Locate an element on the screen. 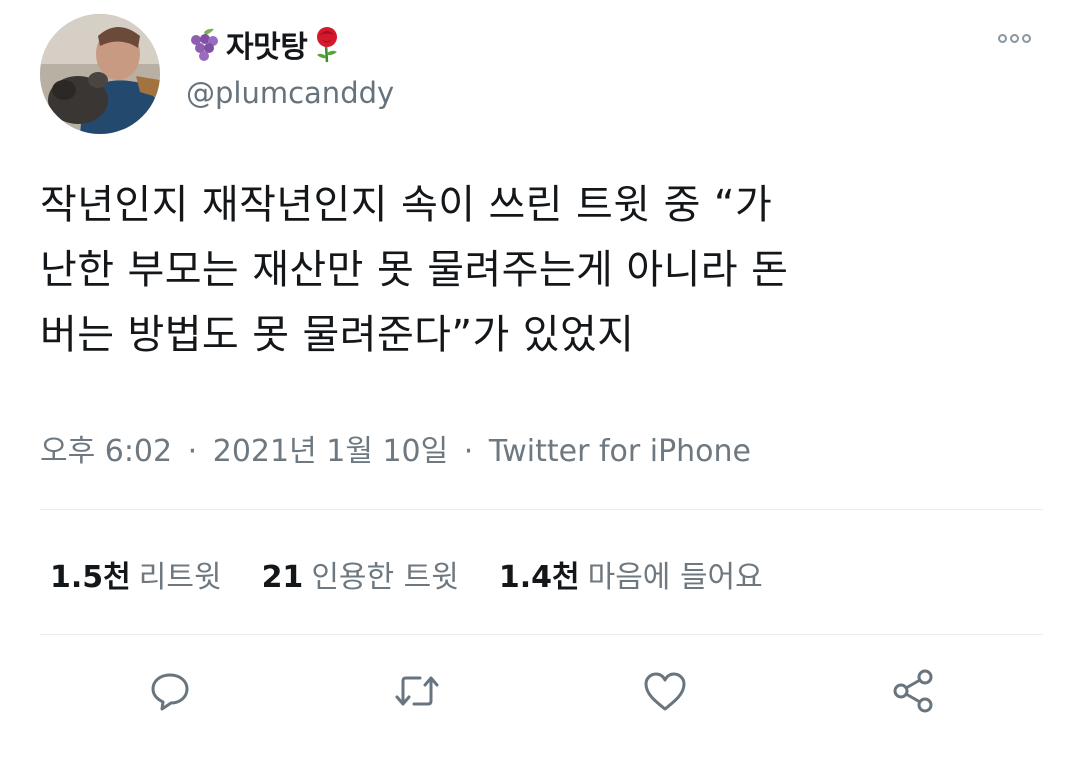 The height and width of the screenshot is (767, 1080). user-handle: @plumcanddy is located at coordinates (290, 93).